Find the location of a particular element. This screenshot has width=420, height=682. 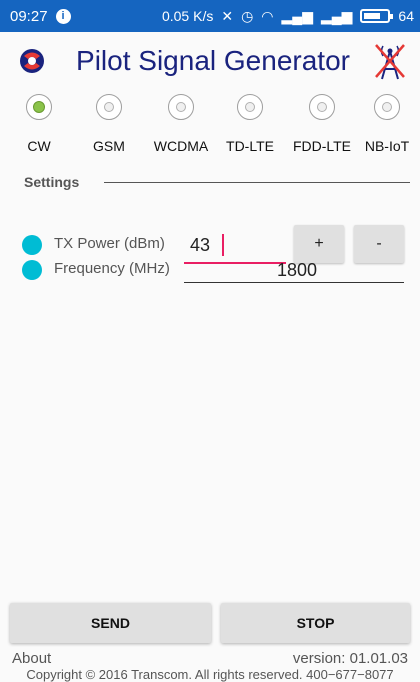

battery-level: 64 is located at coordinates (406, 16).